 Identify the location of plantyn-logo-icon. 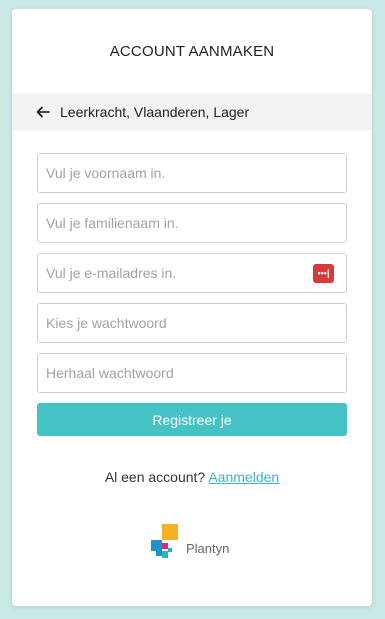
(164, 541).